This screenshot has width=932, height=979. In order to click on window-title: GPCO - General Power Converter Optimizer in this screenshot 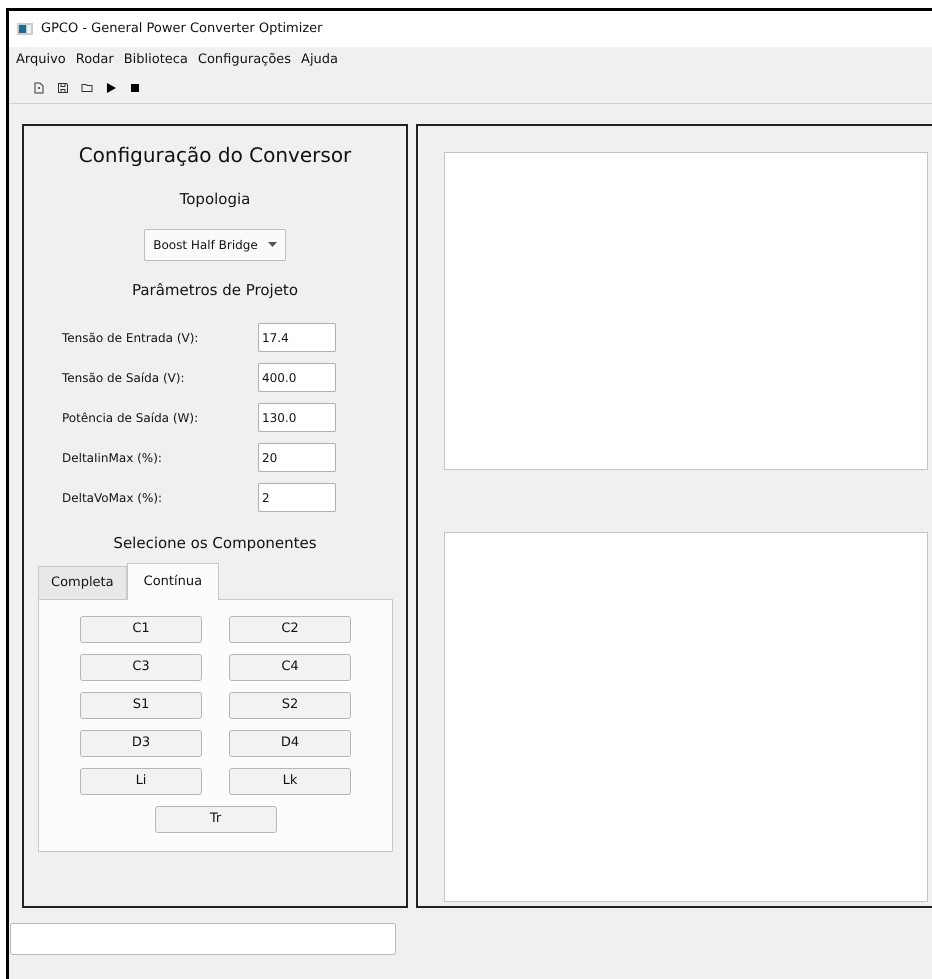, I will do `click(181, 29)`.